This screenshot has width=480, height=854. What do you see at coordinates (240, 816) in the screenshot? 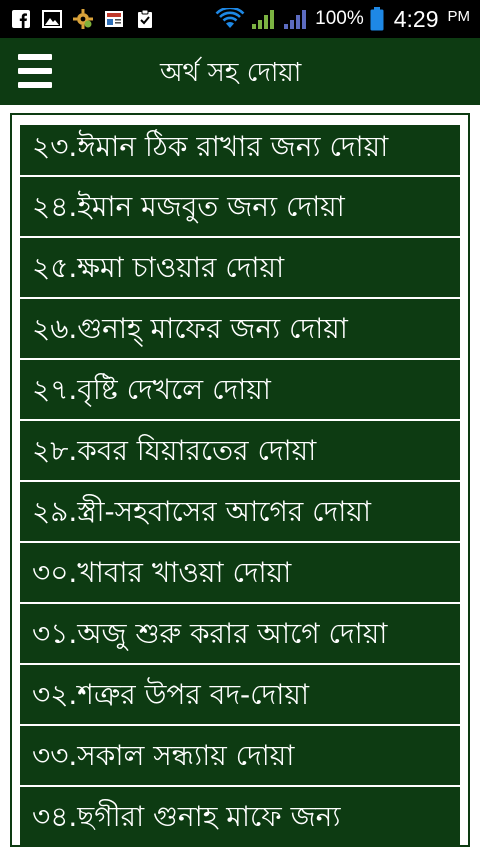
I see `list-item: ৩৪.ছগীরা গুনাহ মাফে জন্য` at bounding box center [240, 816].